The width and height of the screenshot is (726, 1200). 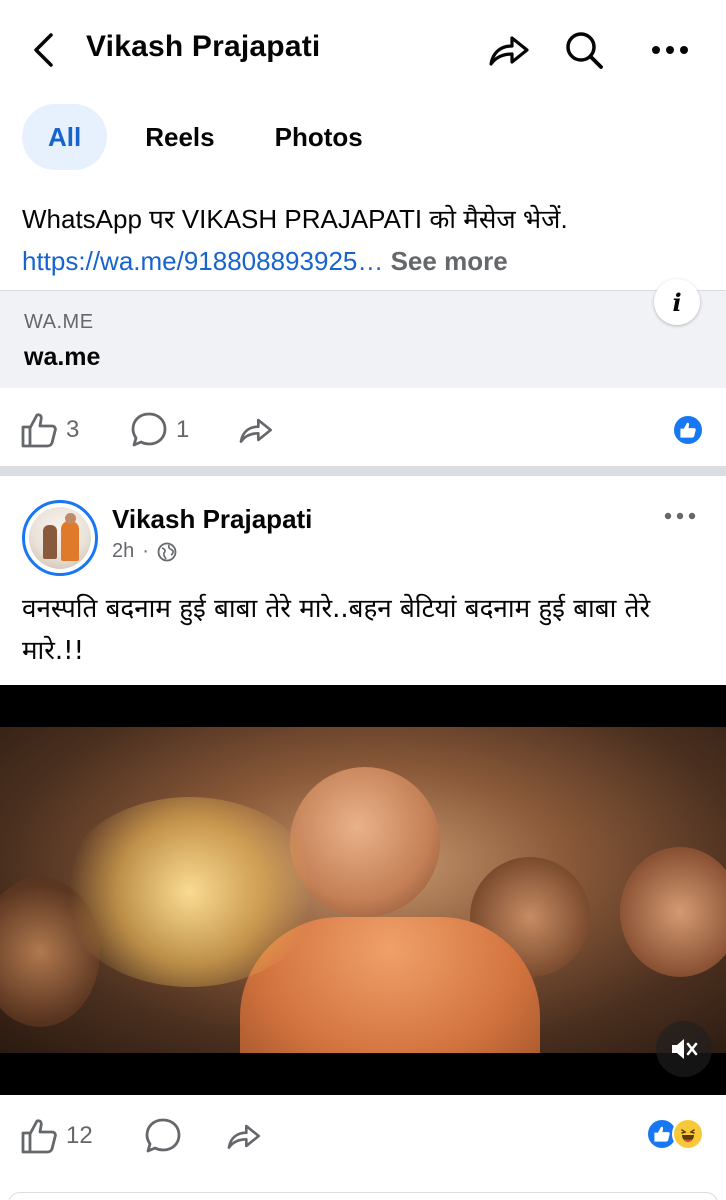 I want to click on globe-icon, so click(x=167, y=551).